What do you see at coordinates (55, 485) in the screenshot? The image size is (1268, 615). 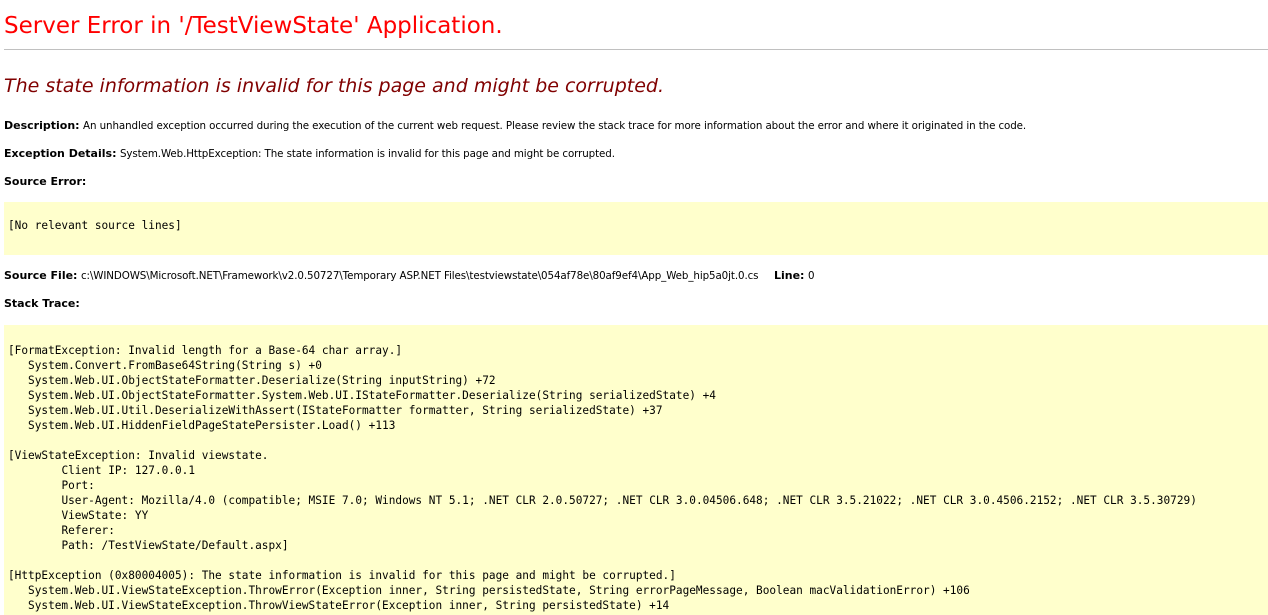 I see `stack-line: Port:` at bounding box center [55, 485].